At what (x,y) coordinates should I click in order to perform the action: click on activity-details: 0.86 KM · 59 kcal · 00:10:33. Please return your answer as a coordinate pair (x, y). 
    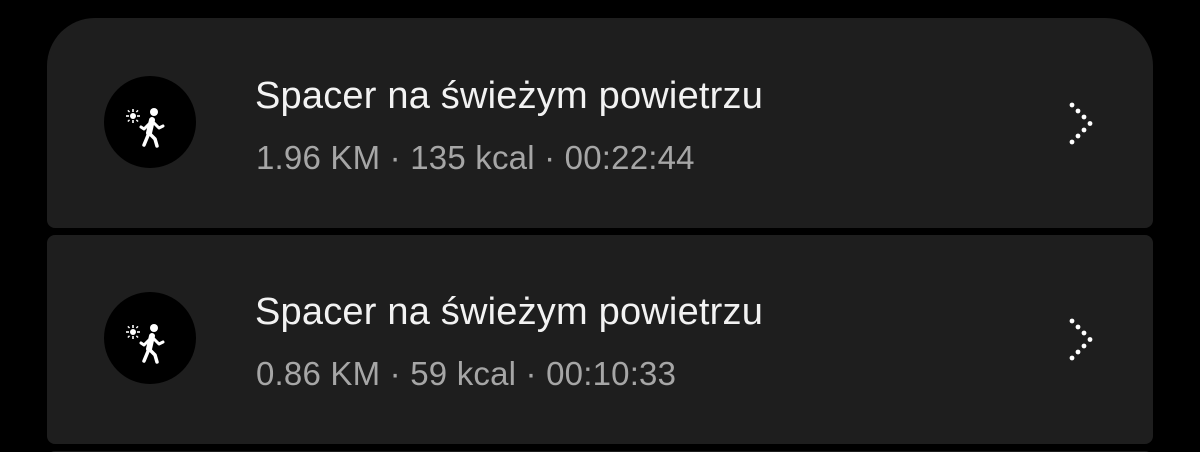
    Looking at the image, I should click on (466, 373).